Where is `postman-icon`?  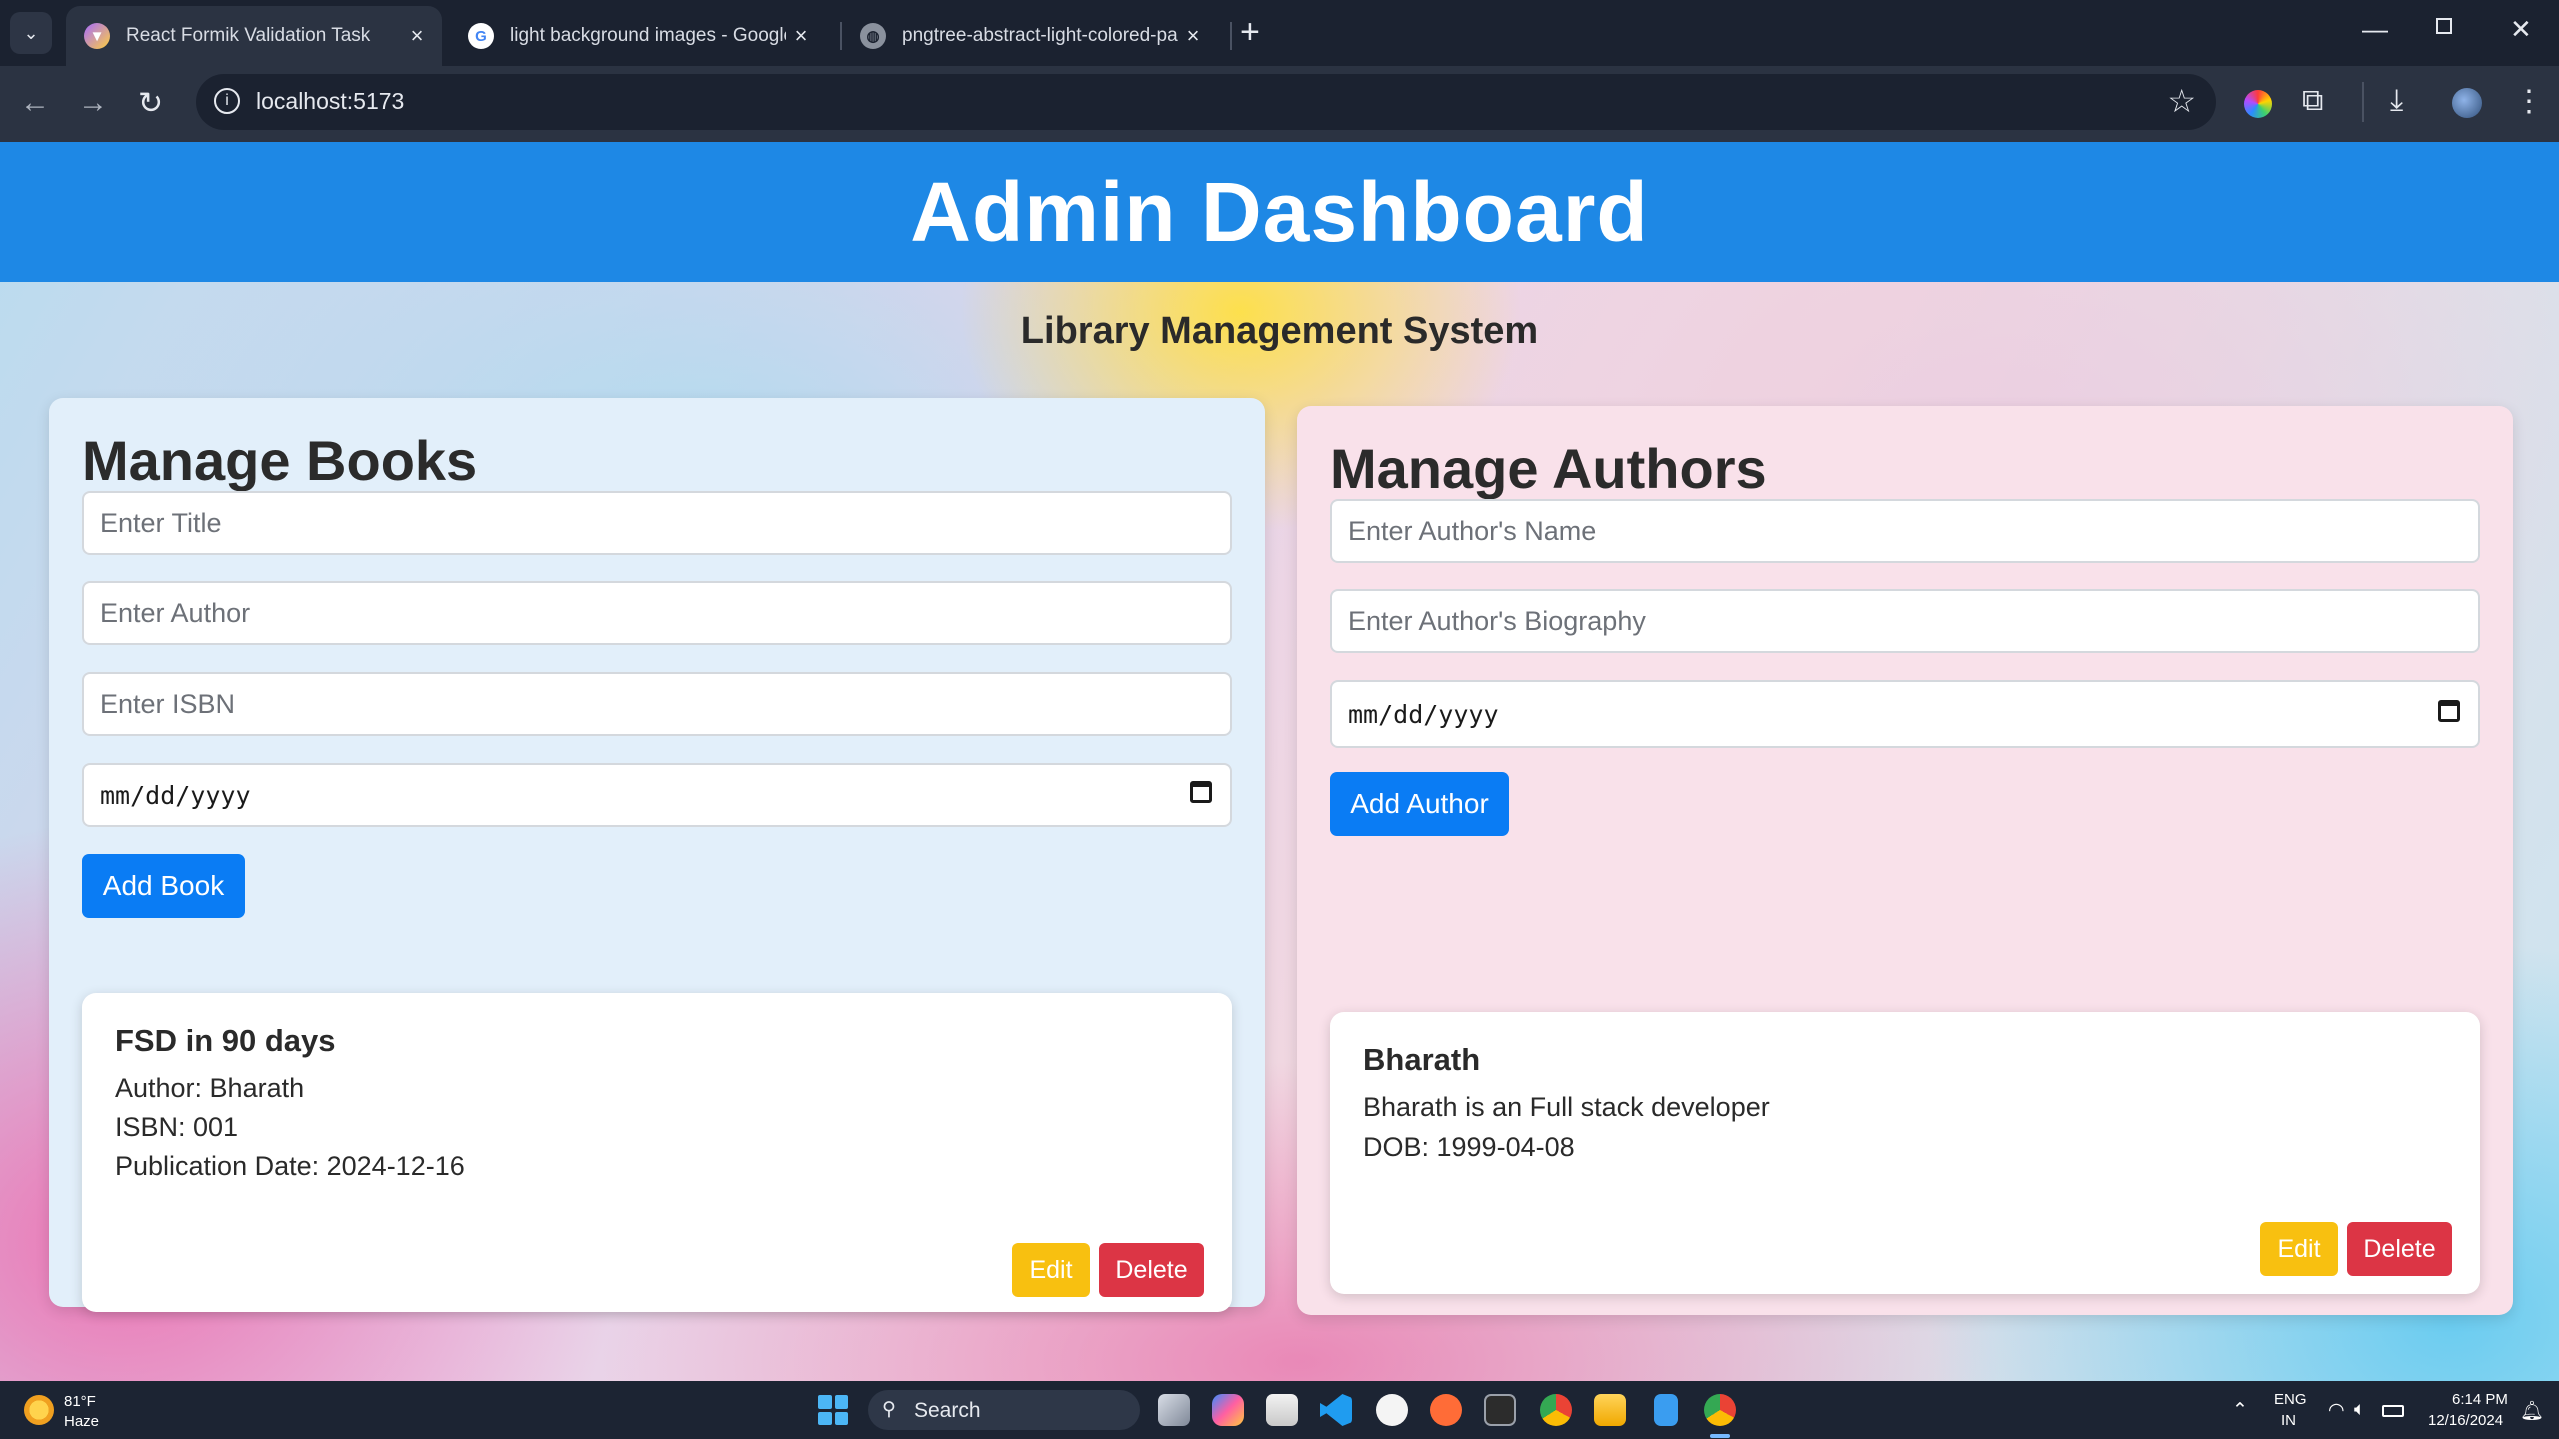
postman-icon is located at coordinates (1446, 1410).